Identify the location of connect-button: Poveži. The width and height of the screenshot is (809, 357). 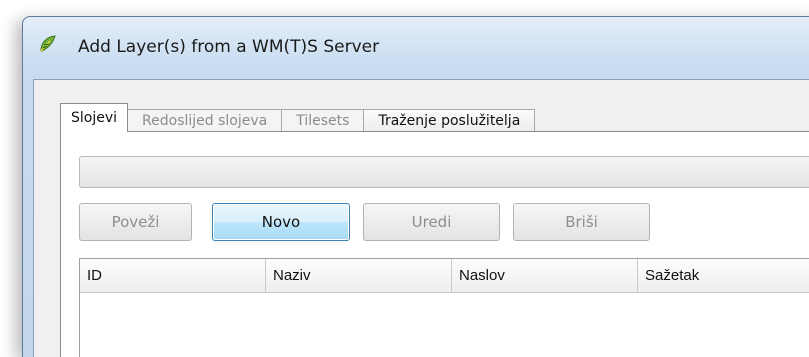
(135, 222).